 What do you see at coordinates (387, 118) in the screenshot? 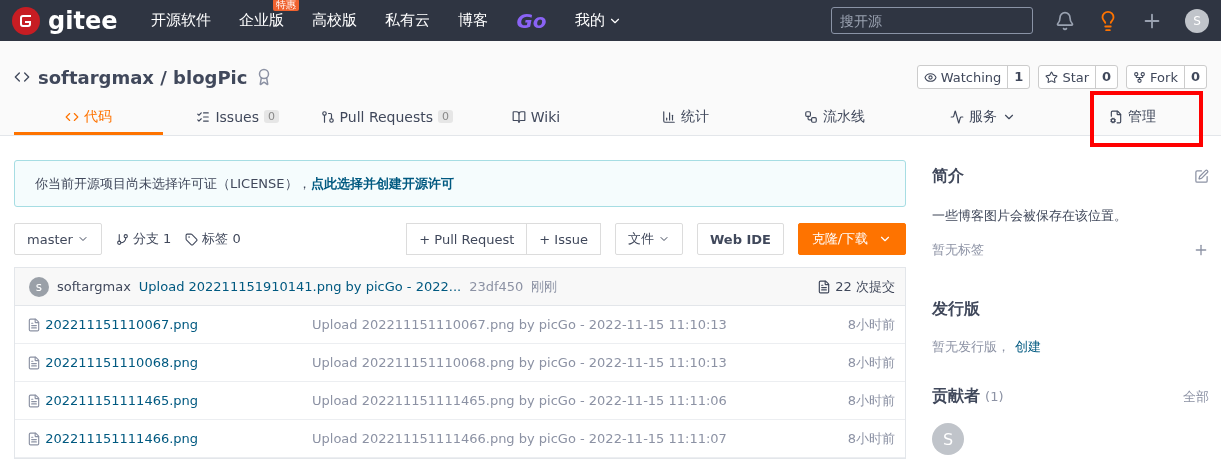
I see `repo-tab: Pull Requests 0` at bounding box center [387, 118].